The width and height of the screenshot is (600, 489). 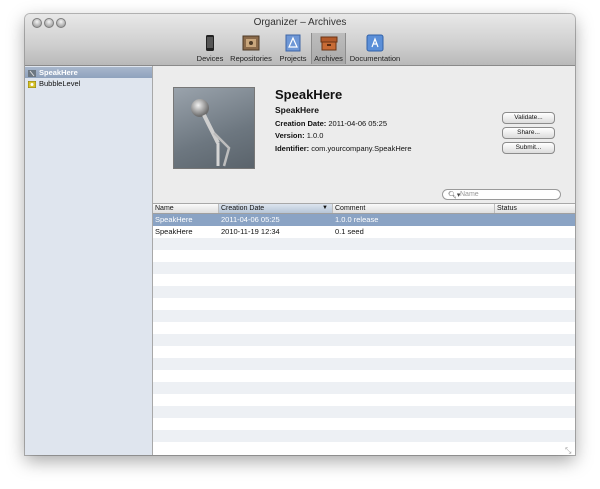 I want to click on sidebar-item-speakhere: SpeakHere, so click(x=88, y=72).